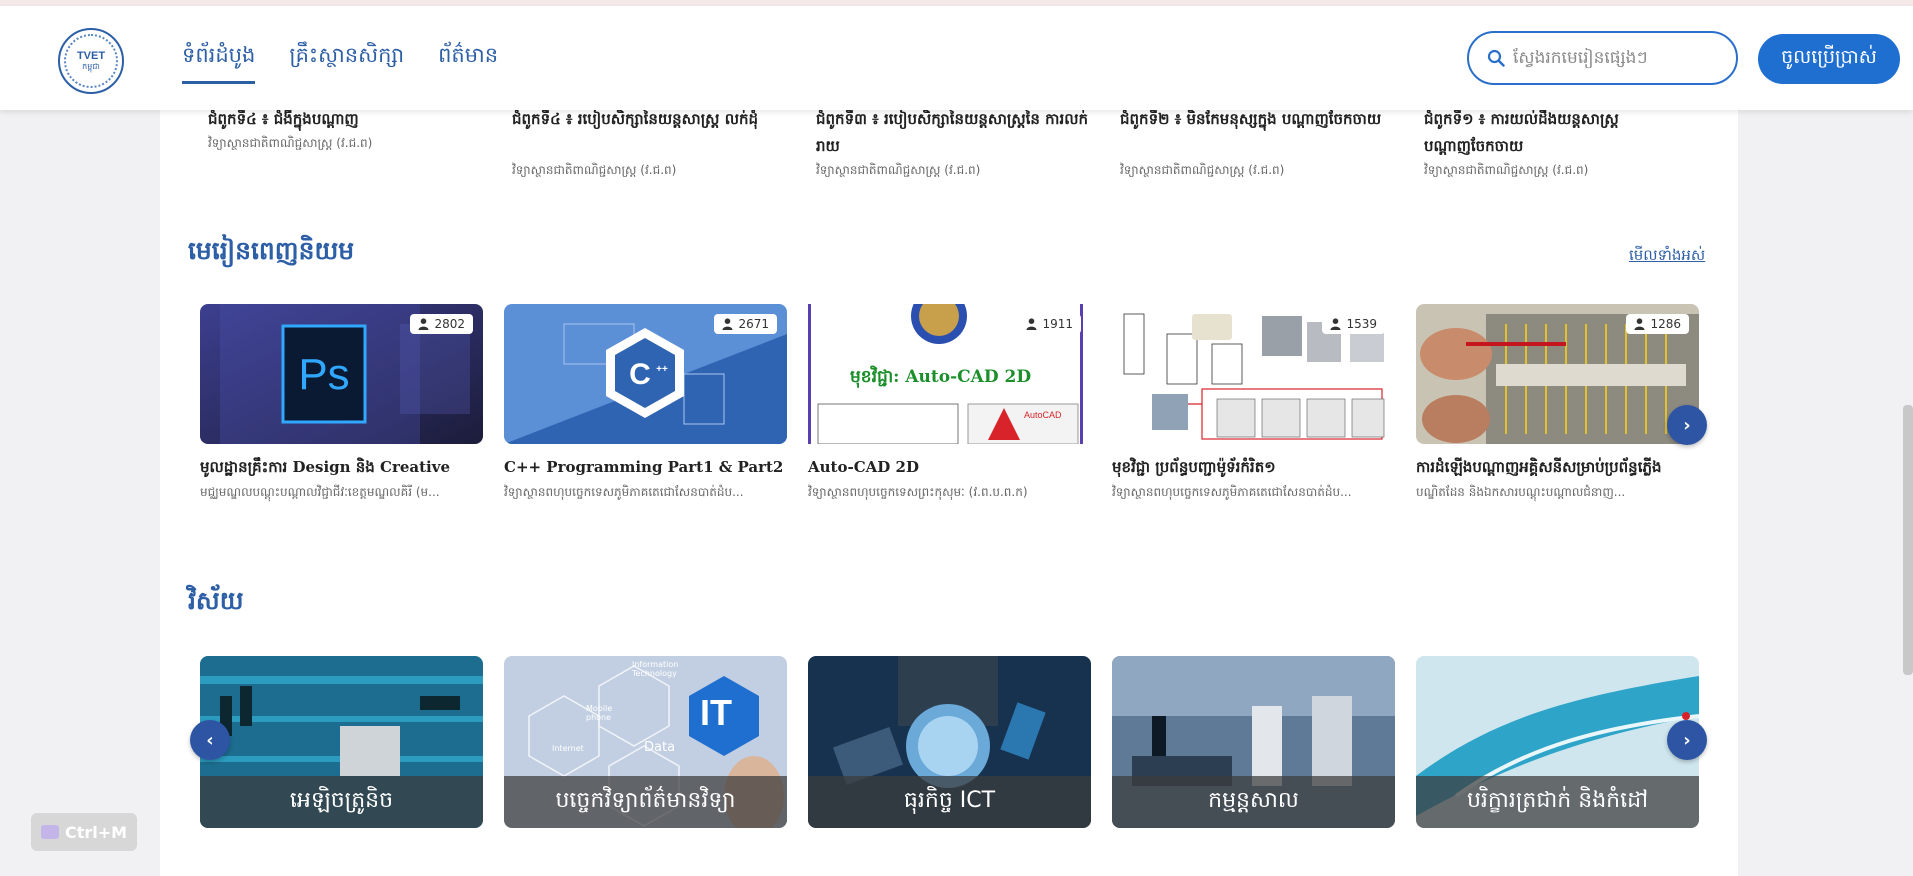 The image size is (1913, 876). I want to click on shortcut-hint-text: Ctrl+M, so click(96, 832).